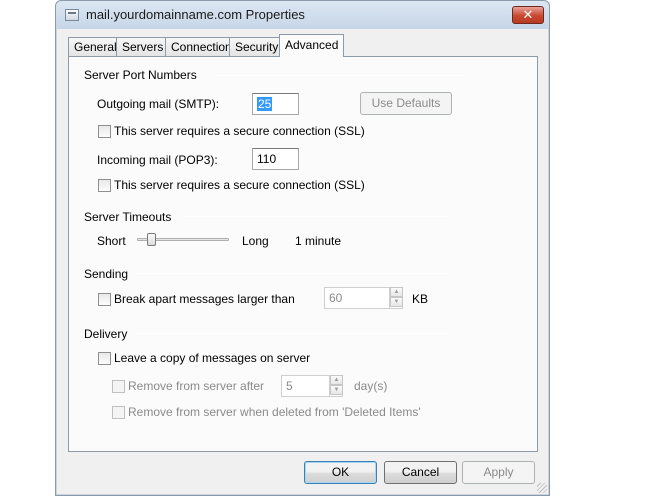 The width and height of the screenshot is (655, 499). I want to click on ssl-outgoing-checkbox, so click(104, 131).